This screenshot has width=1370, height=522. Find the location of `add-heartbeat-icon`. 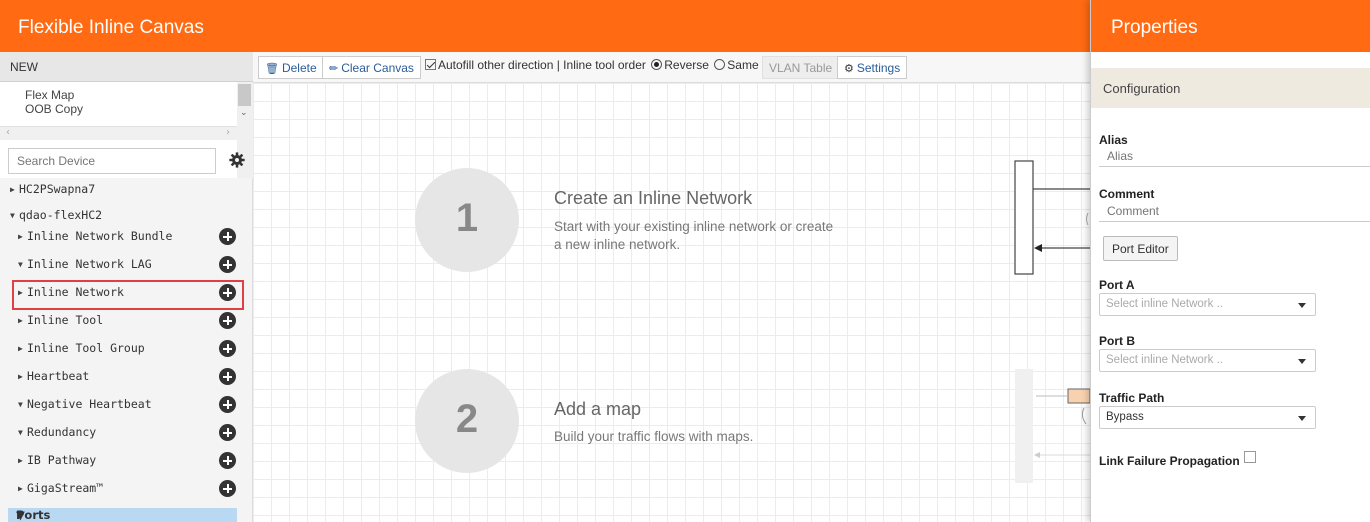

add-heartbeat-icon is located at coordinates (227, 376).